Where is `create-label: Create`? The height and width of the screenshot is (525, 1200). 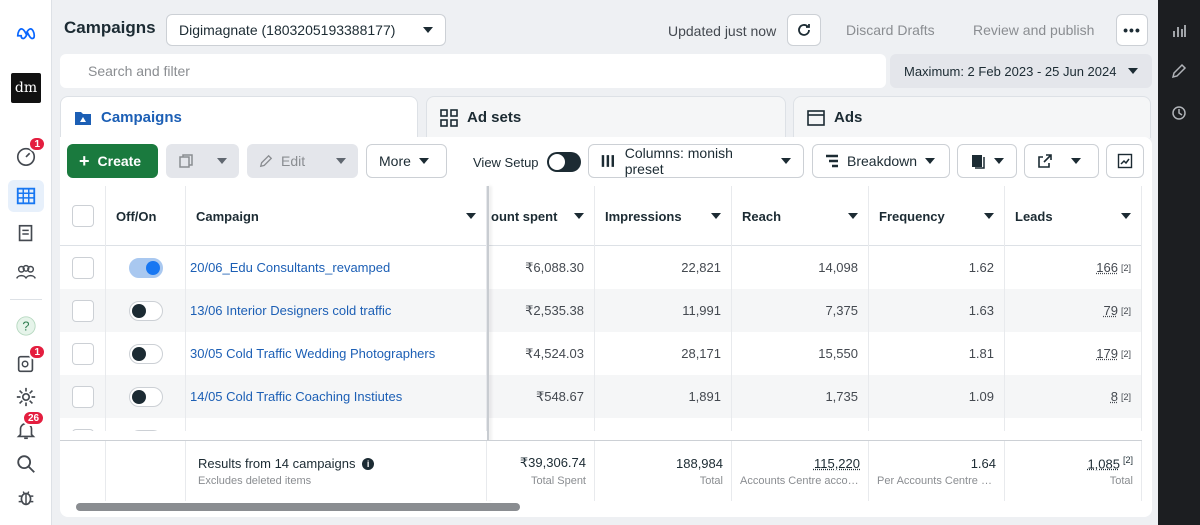
create-label: Create is located at coordinates (119, 161).